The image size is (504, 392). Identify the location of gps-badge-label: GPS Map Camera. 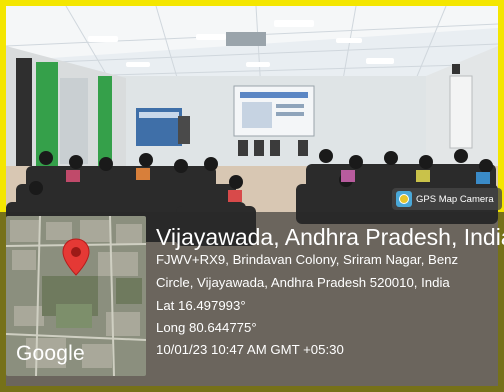
(455, 199).